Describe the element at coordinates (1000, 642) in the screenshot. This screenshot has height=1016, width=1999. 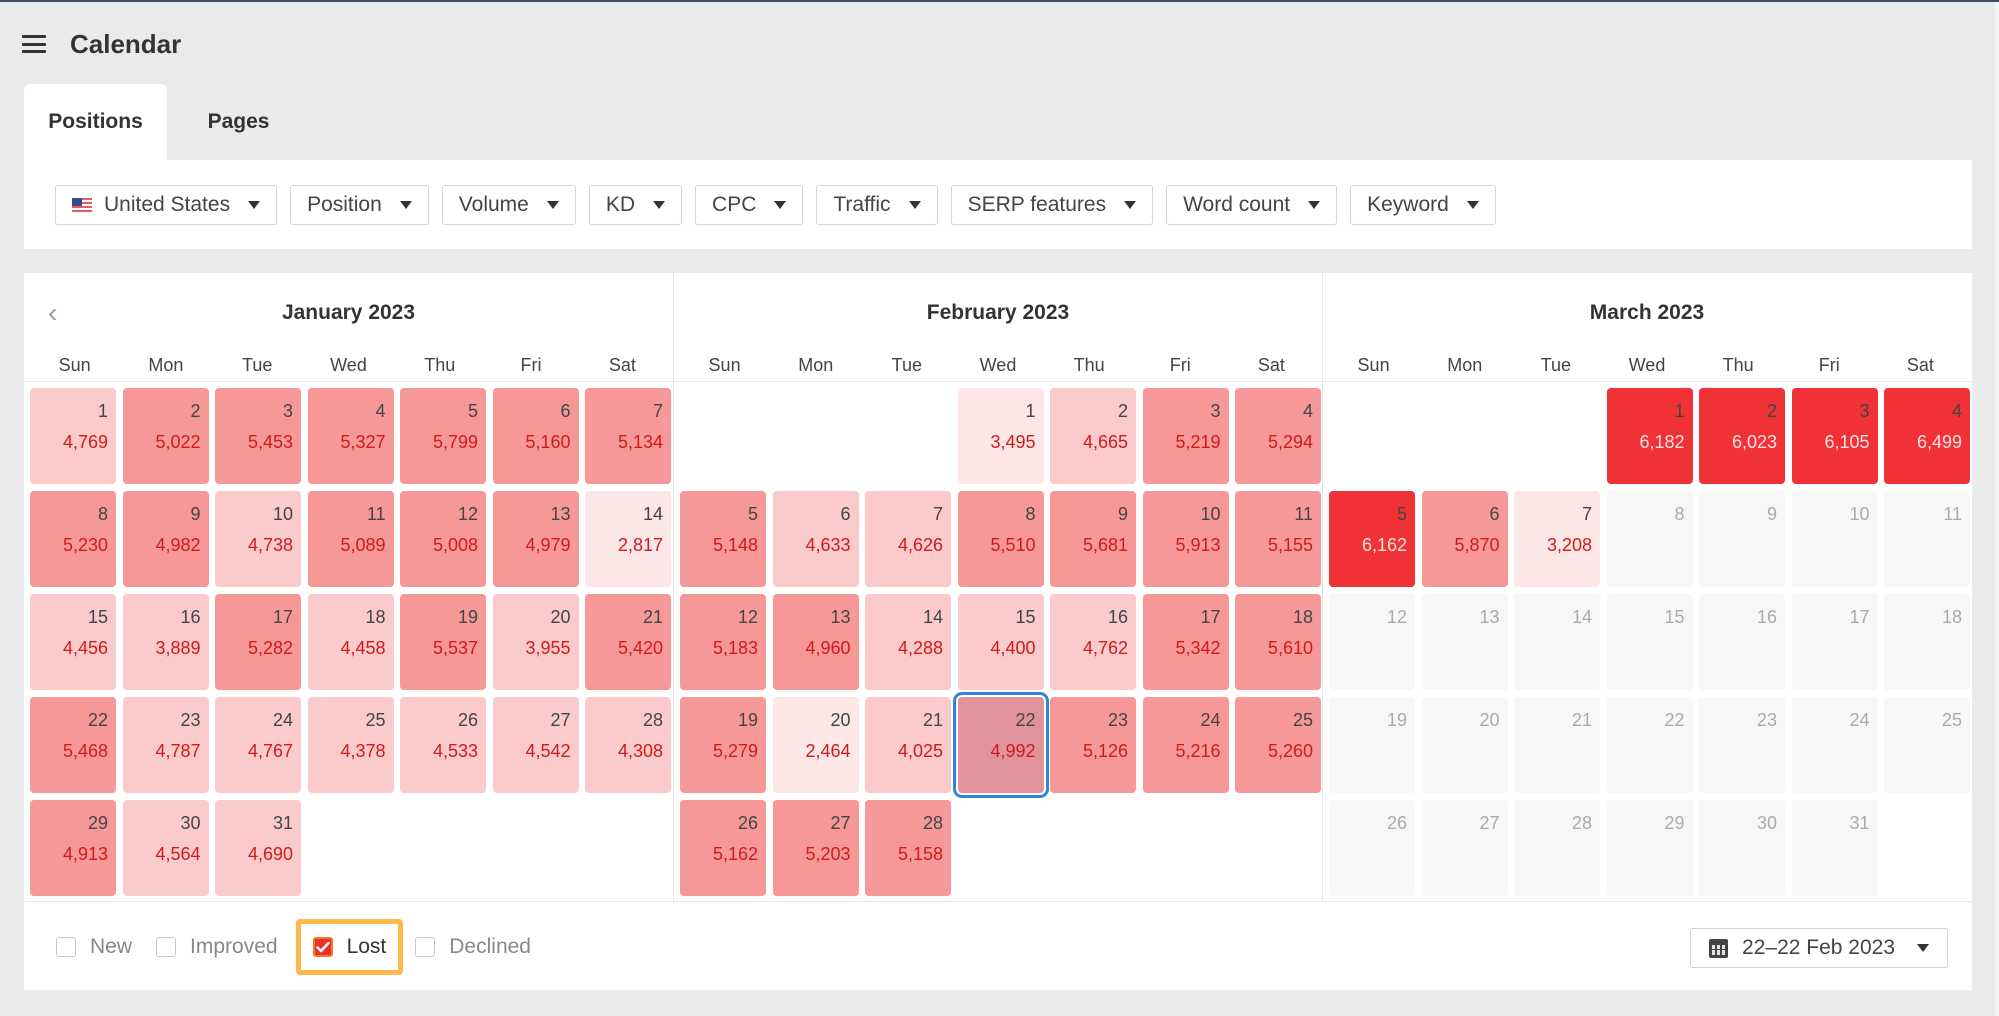
I see `day-cell: 15 4,400` at that location.